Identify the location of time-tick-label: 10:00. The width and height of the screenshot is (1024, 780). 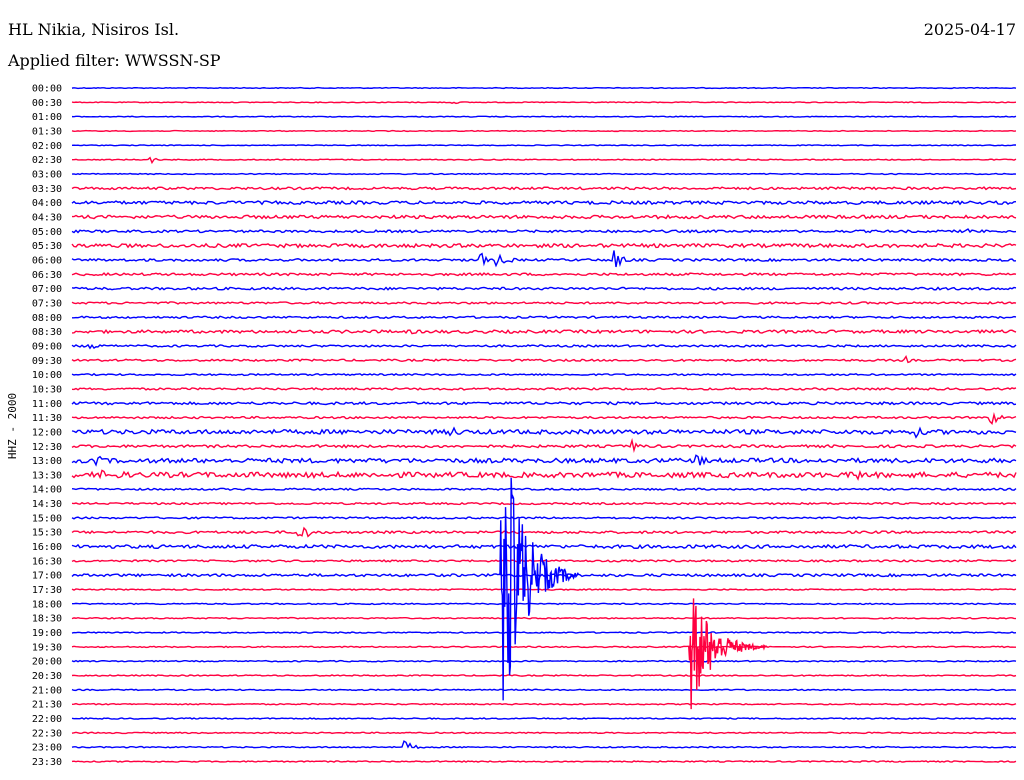
(47, 375).